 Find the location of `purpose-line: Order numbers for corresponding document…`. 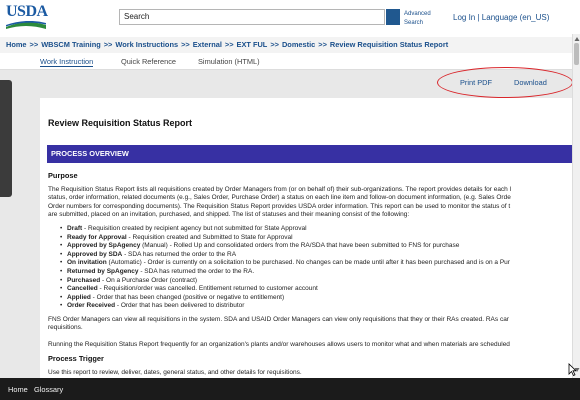

purpose-line: Order numbers for corresponding document… is located at coordinates (279, 206).